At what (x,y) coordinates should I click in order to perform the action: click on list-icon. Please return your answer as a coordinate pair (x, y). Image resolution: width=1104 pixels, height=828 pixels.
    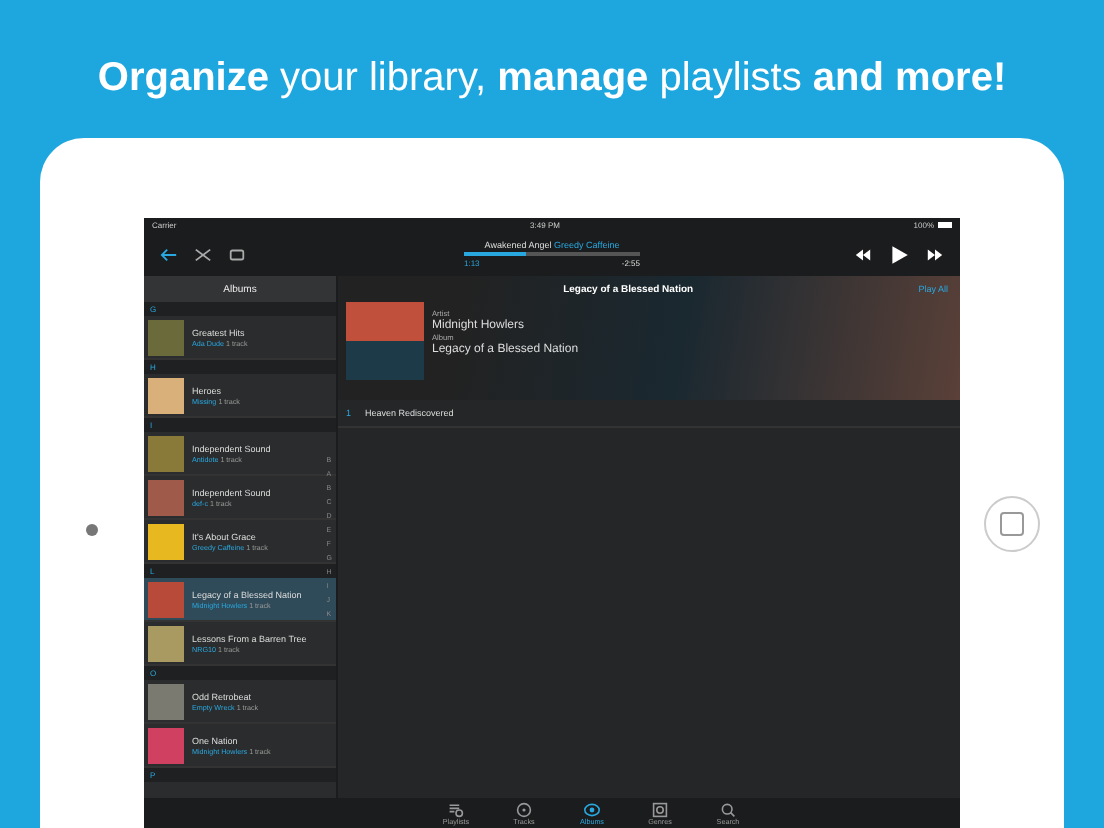
    Looking at the image, I should click on (456, 810).